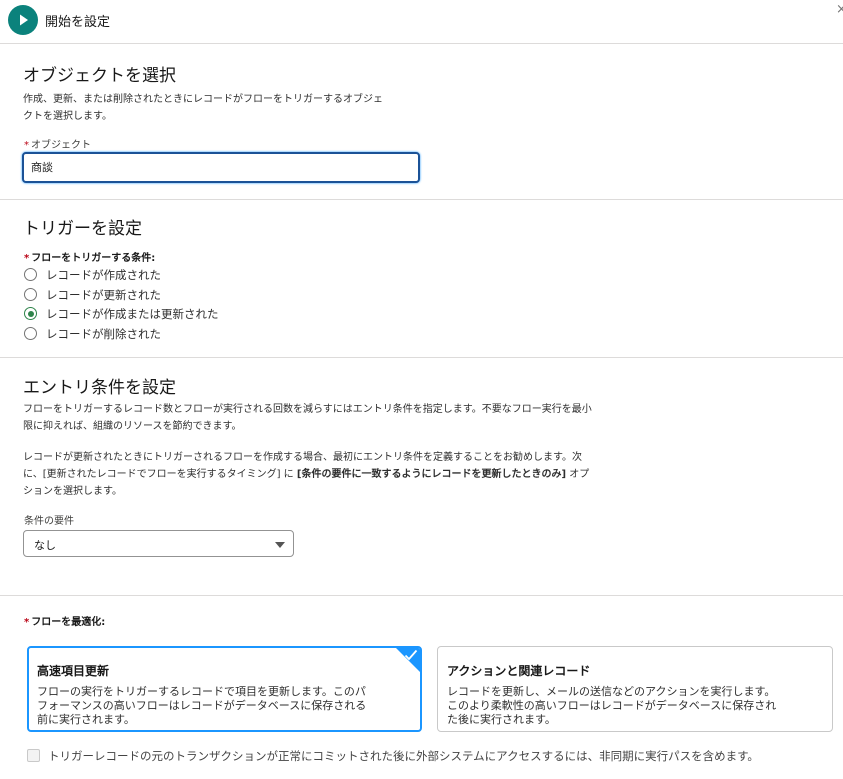  What do you see at coordinates (411, 655) in the screenshot?
I see `checkmark-icon` at bounding box center [411, 655].